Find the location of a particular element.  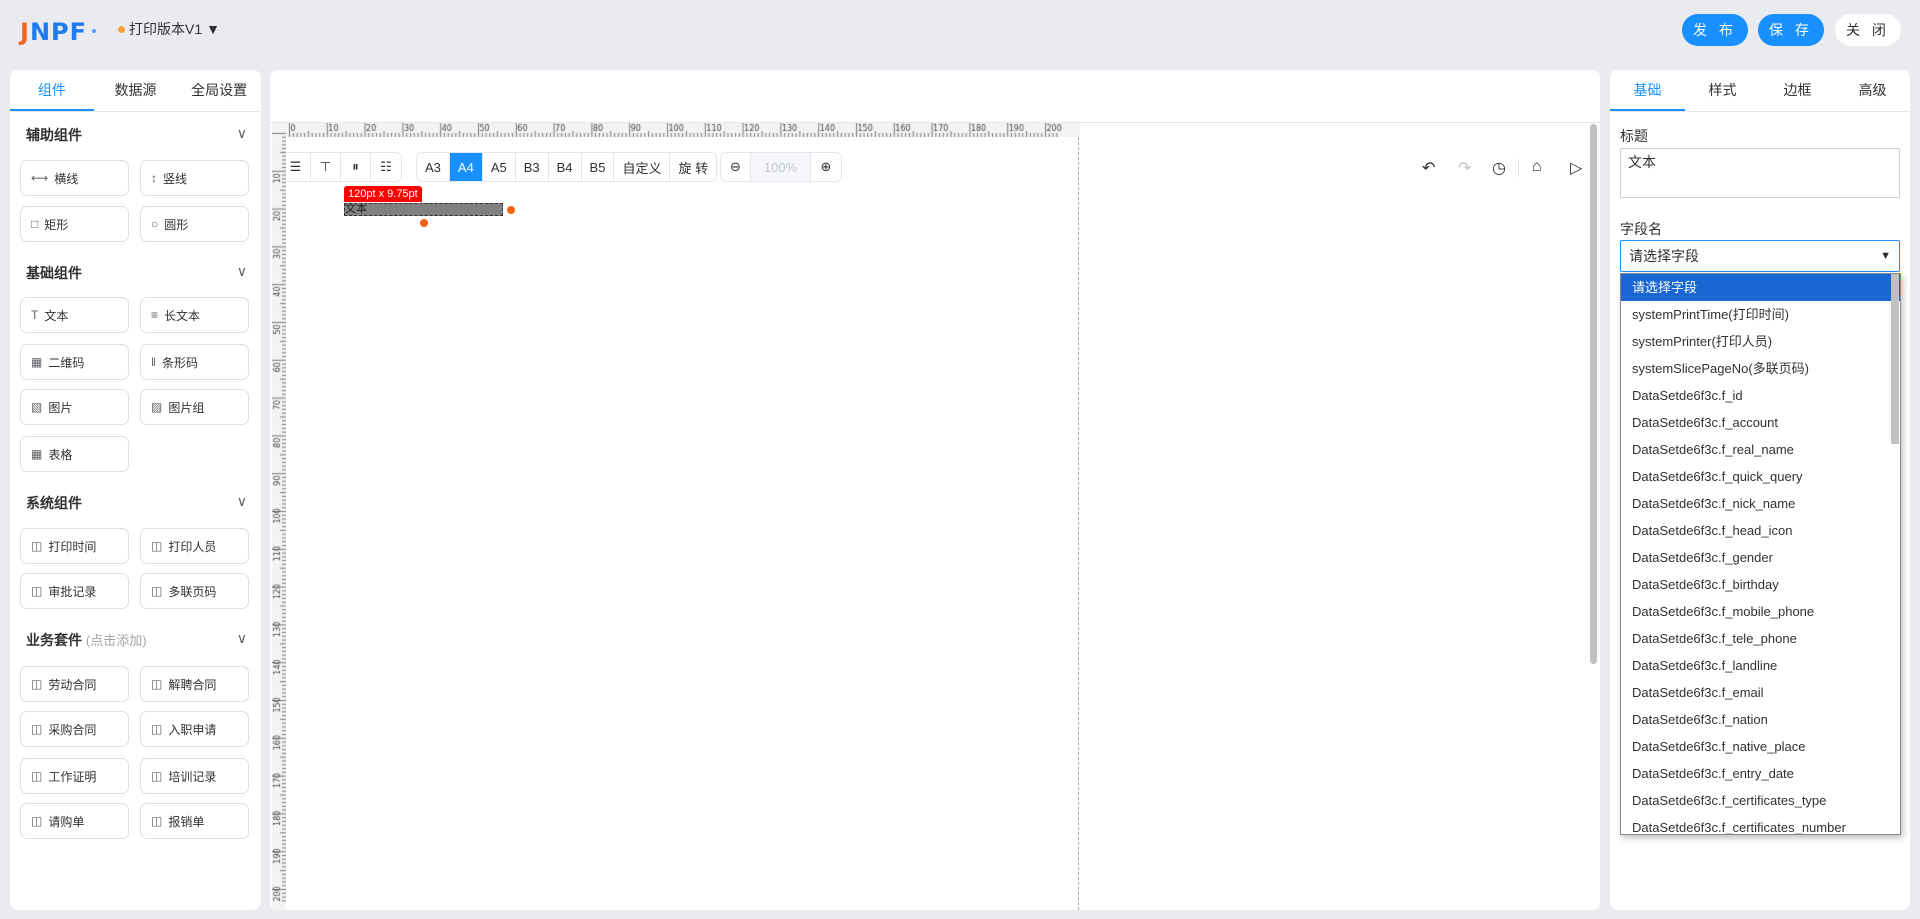

component-template-button: ◫ 多联页码 is located at coordinates (194, 591).